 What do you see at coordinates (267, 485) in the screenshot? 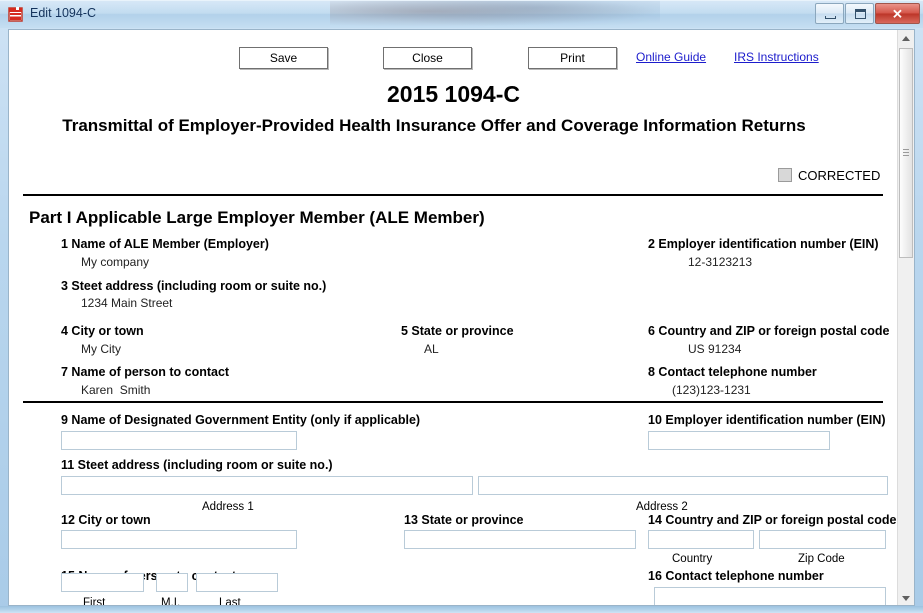
I see `field-11-address1-input` at bounding box center [267, 485].